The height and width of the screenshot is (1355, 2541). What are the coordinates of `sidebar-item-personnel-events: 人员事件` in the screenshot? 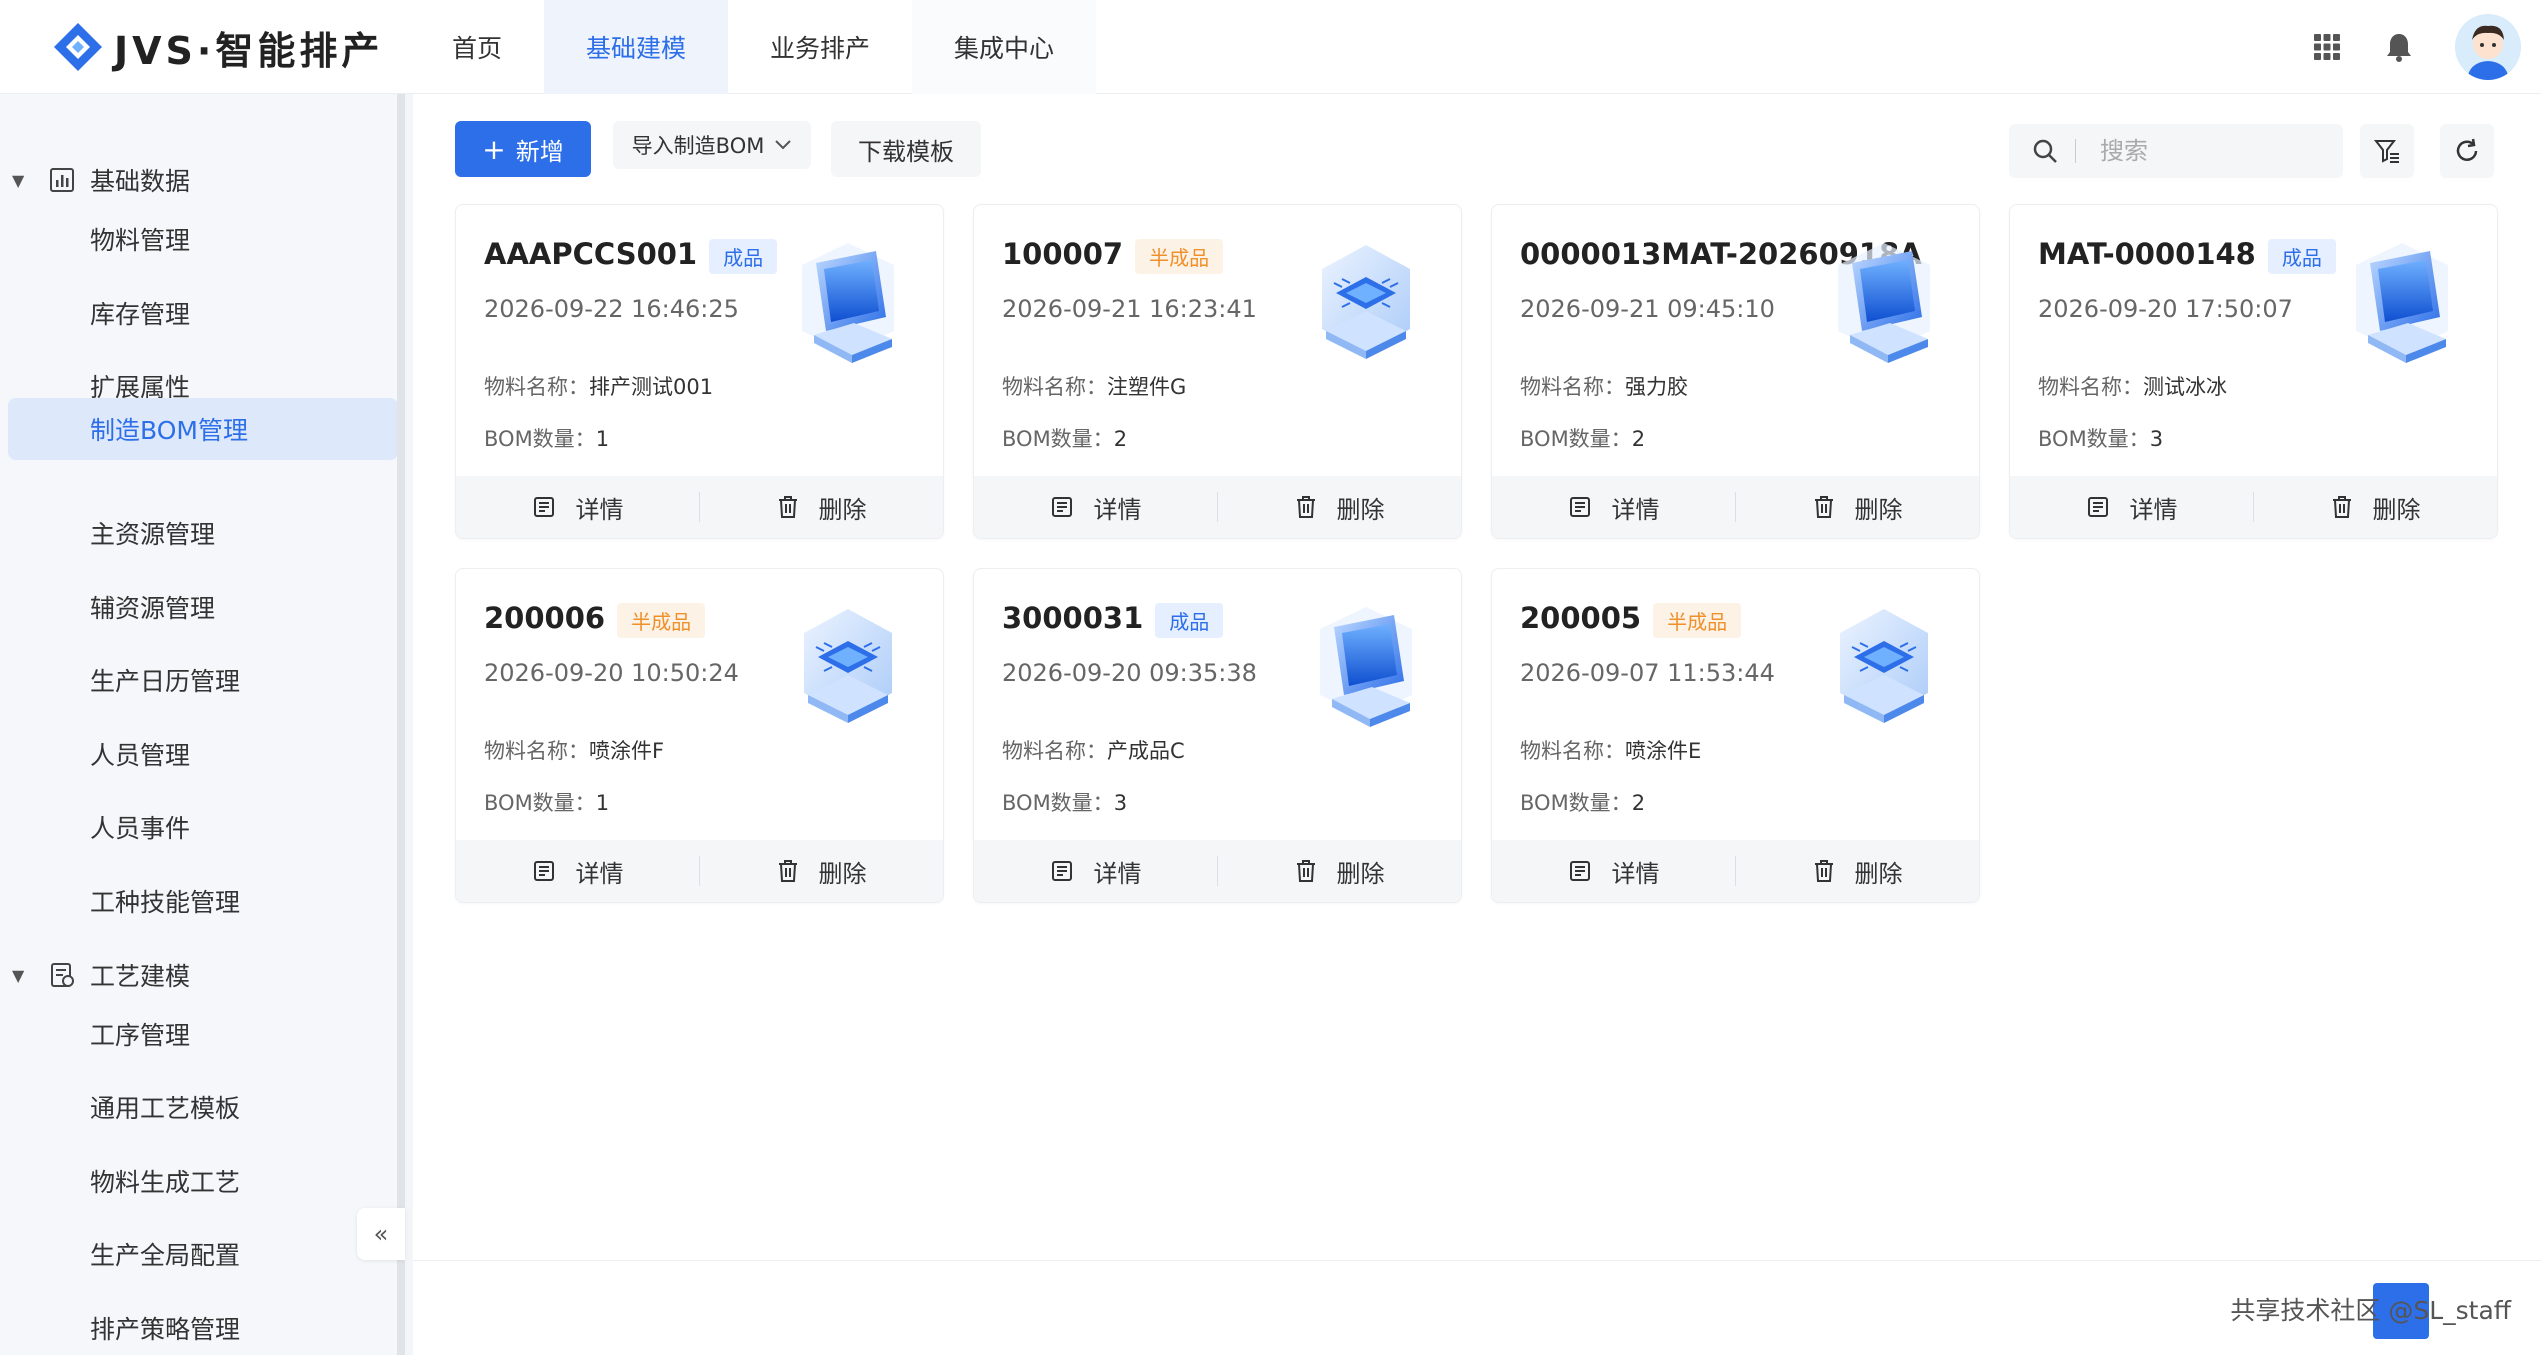 It's located at (203, 827).